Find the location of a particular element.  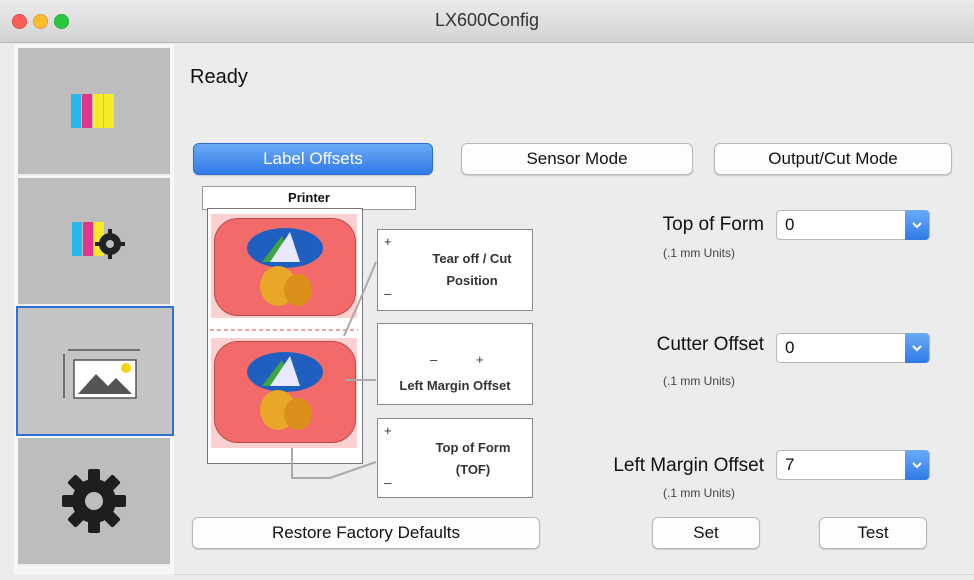

top-of-form-units: (.1 mm Units) is located at coordinates (699, 253).